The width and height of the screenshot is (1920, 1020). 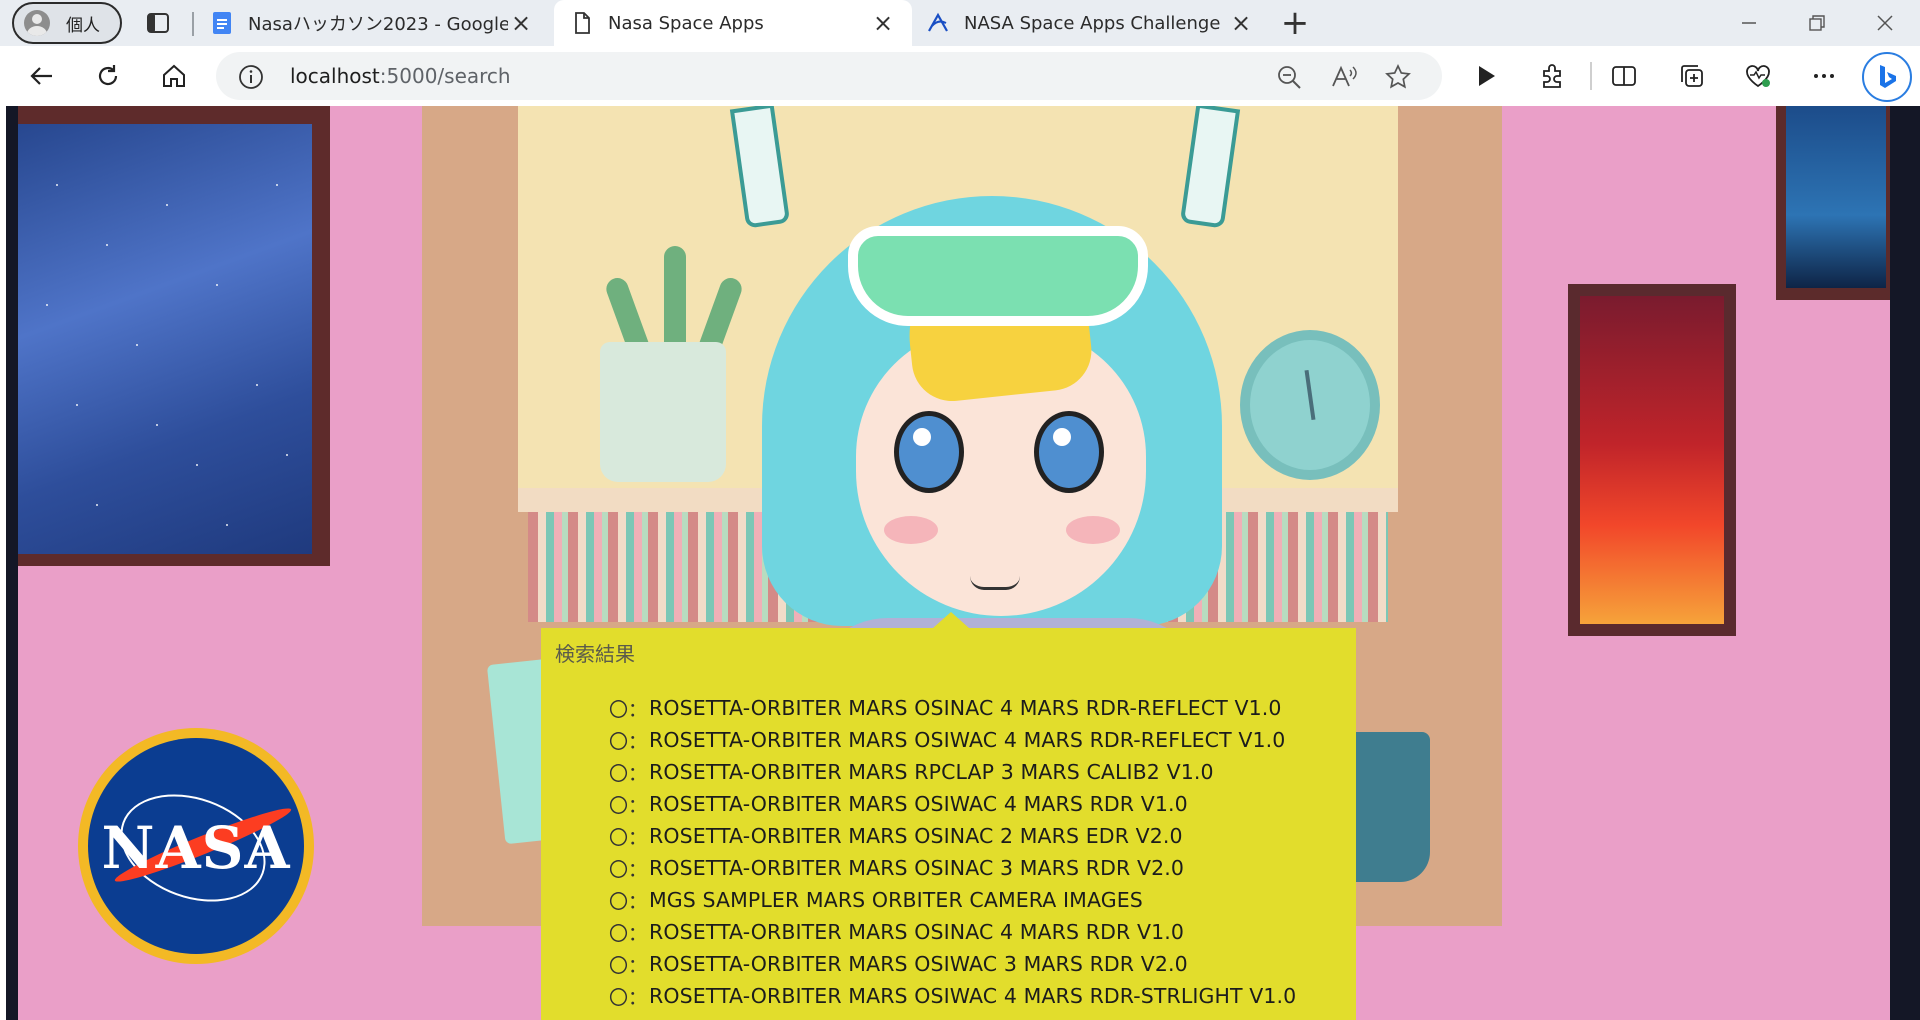 I want to click on more-menu-icon, so click(x=1824, y=76).